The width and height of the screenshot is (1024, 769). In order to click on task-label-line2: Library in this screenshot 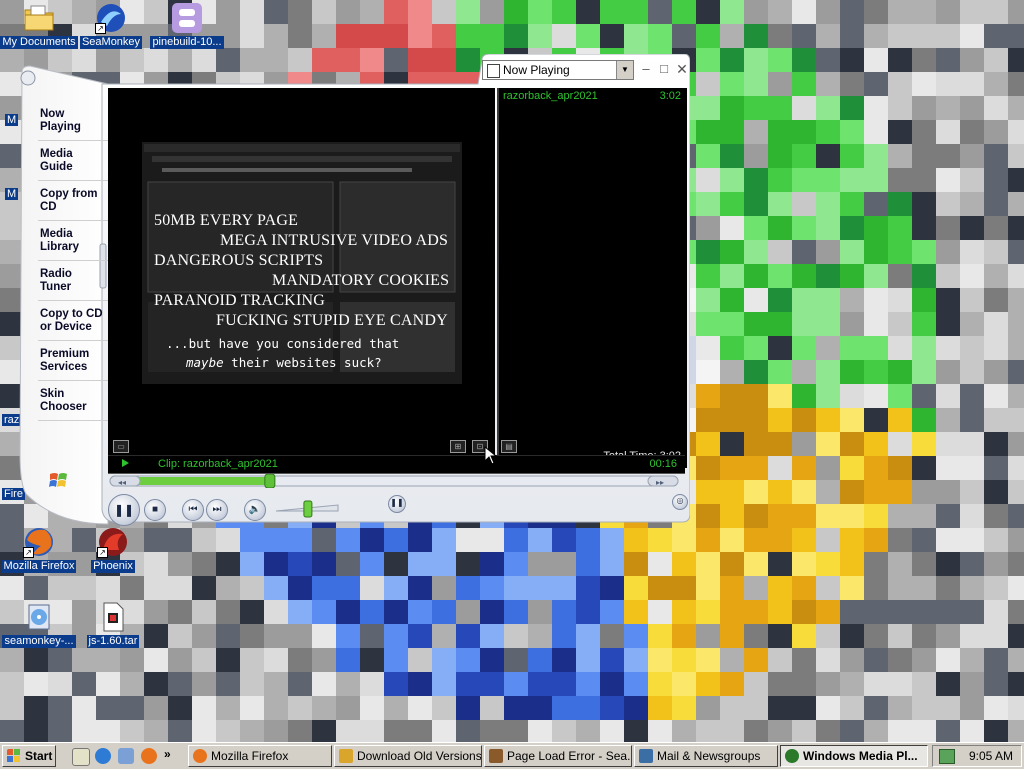, I will do `click(59, 247)`.